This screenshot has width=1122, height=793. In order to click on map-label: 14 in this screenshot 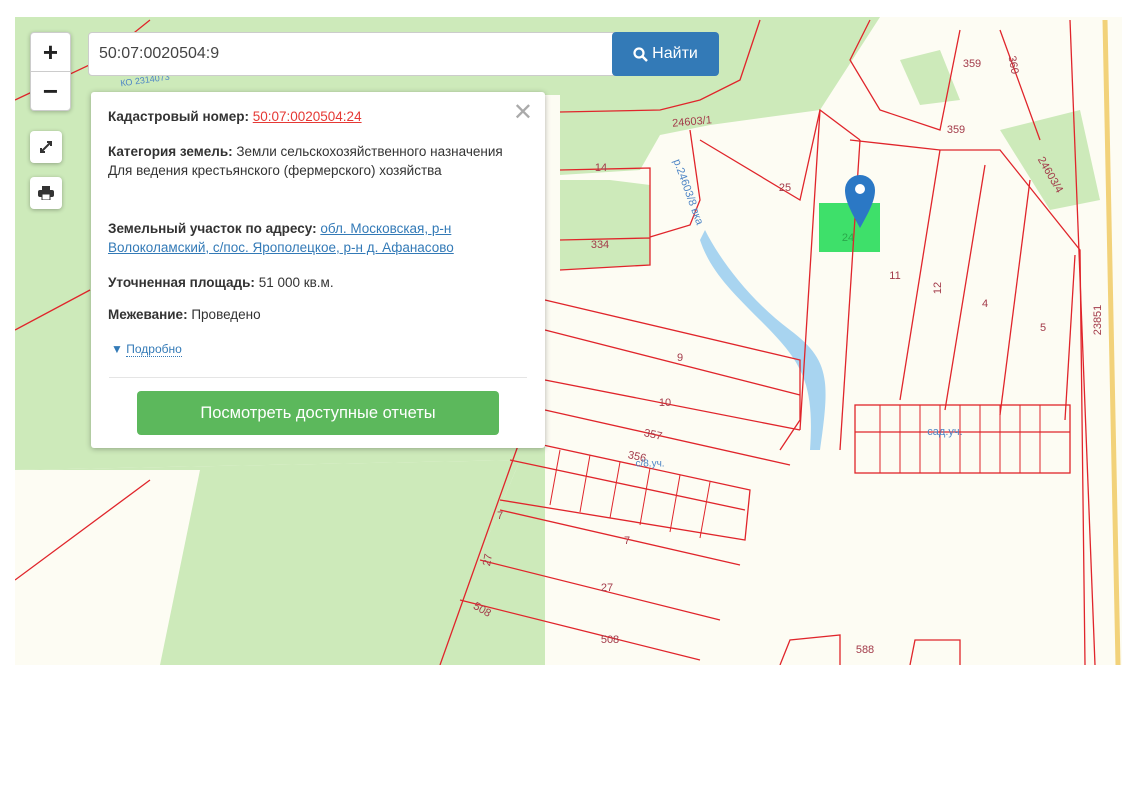, I will do `click(601, 168)`.